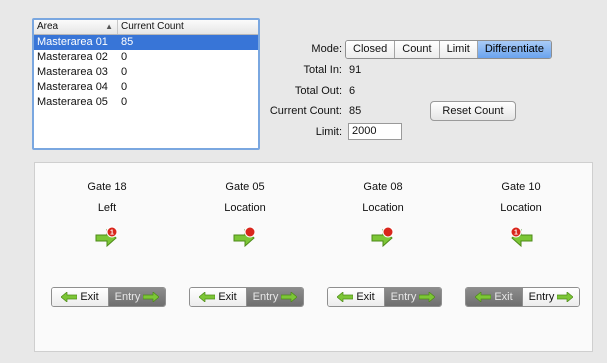 The width and height of the screenshot is (607, 363). Describe the element at coordinates (352, 91) in the screenshot. I see `total-out-value: 6` at that location.